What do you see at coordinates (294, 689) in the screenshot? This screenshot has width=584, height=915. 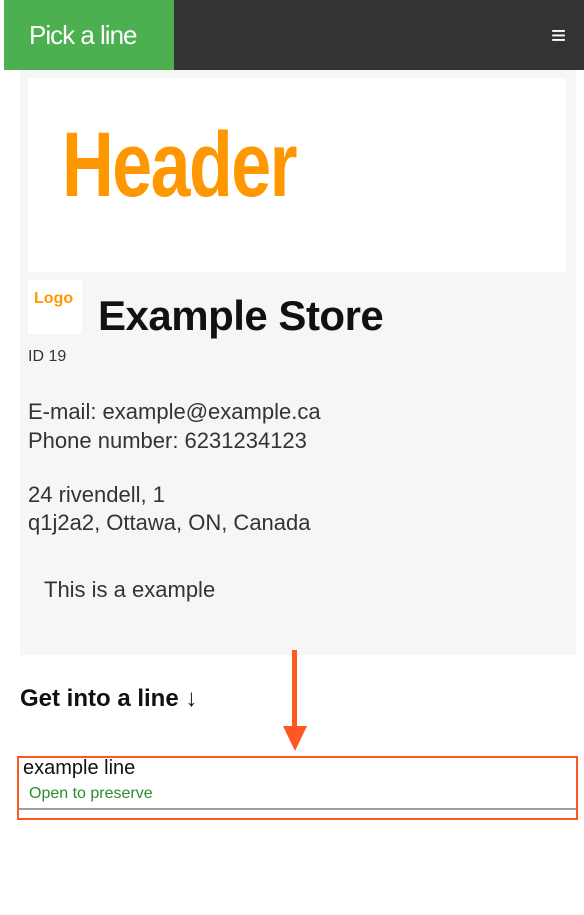 I see `annotation-arrow-shaft` at bounding box center [294, 689].